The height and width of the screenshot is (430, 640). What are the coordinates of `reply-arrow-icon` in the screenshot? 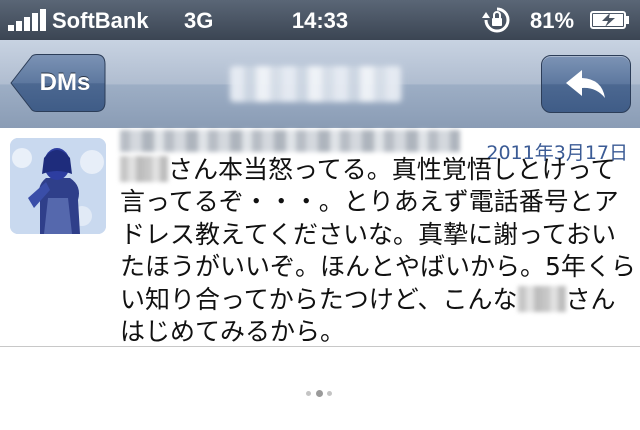 It's located at (585, 84).